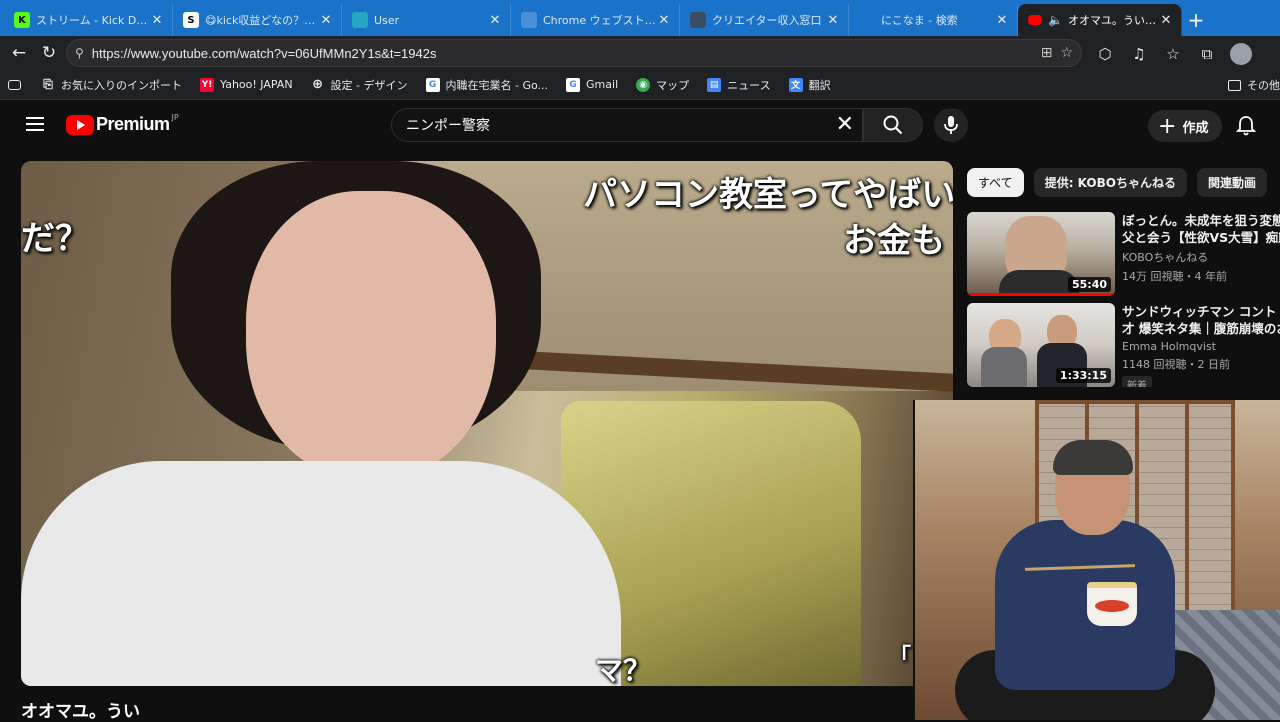 This screenshot has height=722, width=1280. Describe the element at coordinates (1041, 294) in the screenshot. I see `watch-progress-bar` at that location.